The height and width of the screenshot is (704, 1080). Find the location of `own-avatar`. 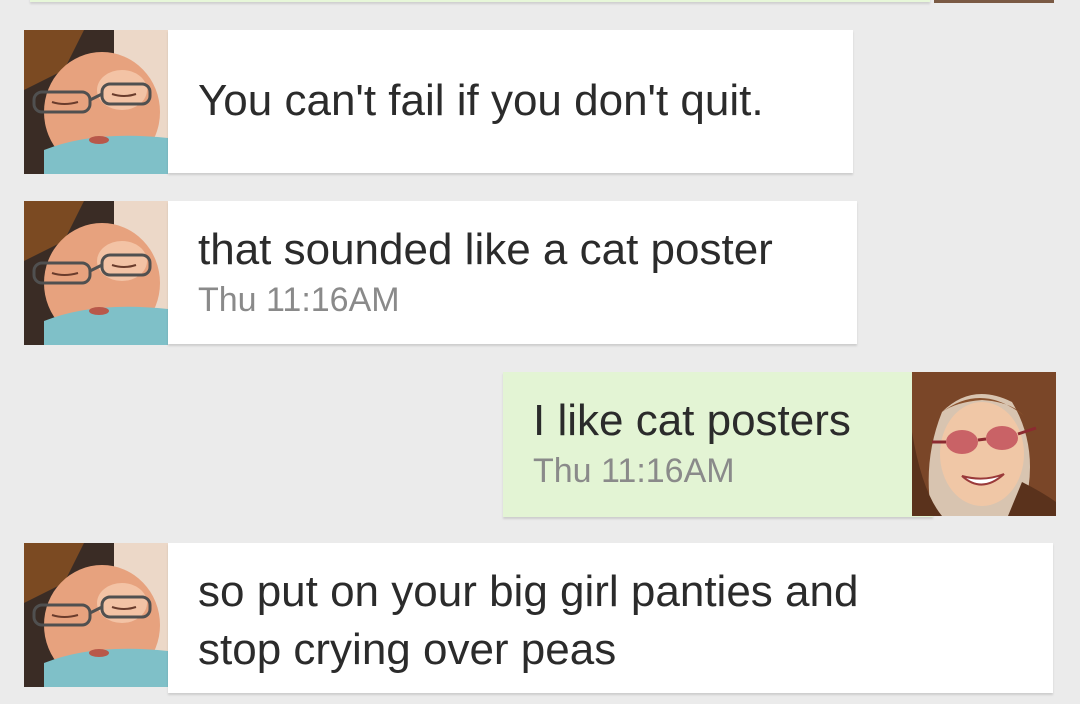

own-avatar is located at coordinates (984, 444).